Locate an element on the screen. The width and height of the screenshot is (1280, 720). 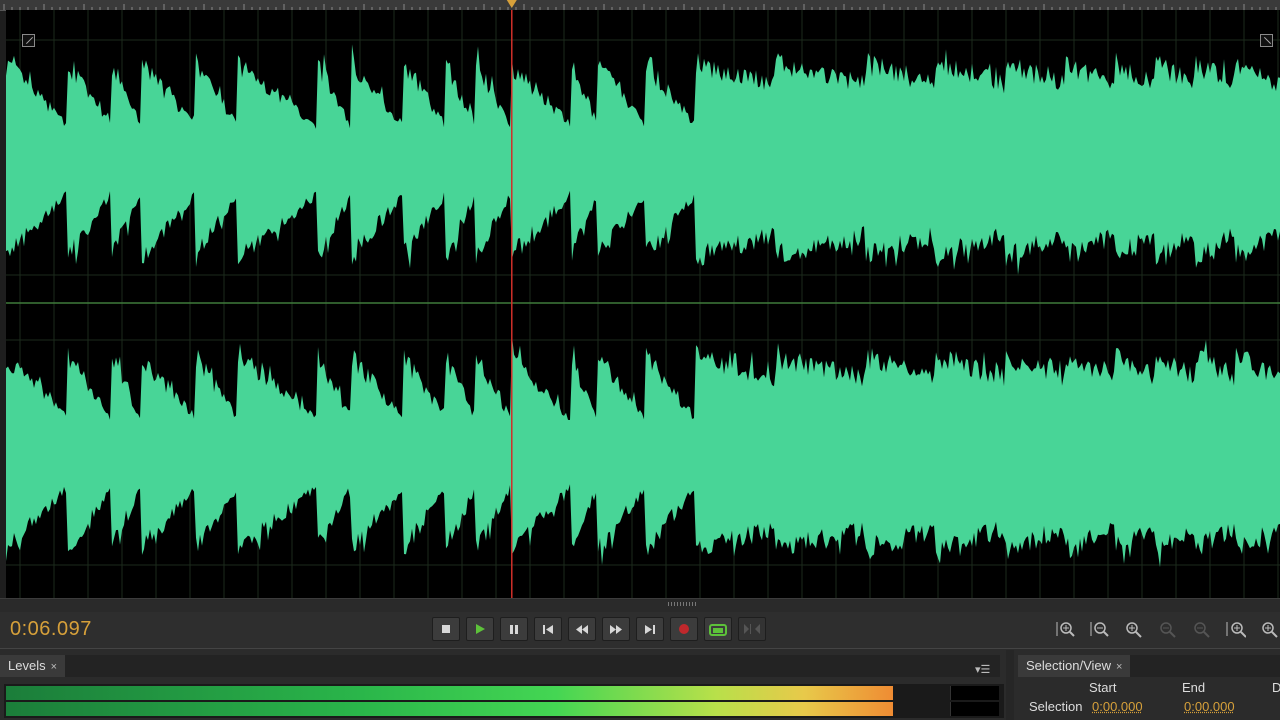
loop-playback-button is located at coordinates (718, 629).